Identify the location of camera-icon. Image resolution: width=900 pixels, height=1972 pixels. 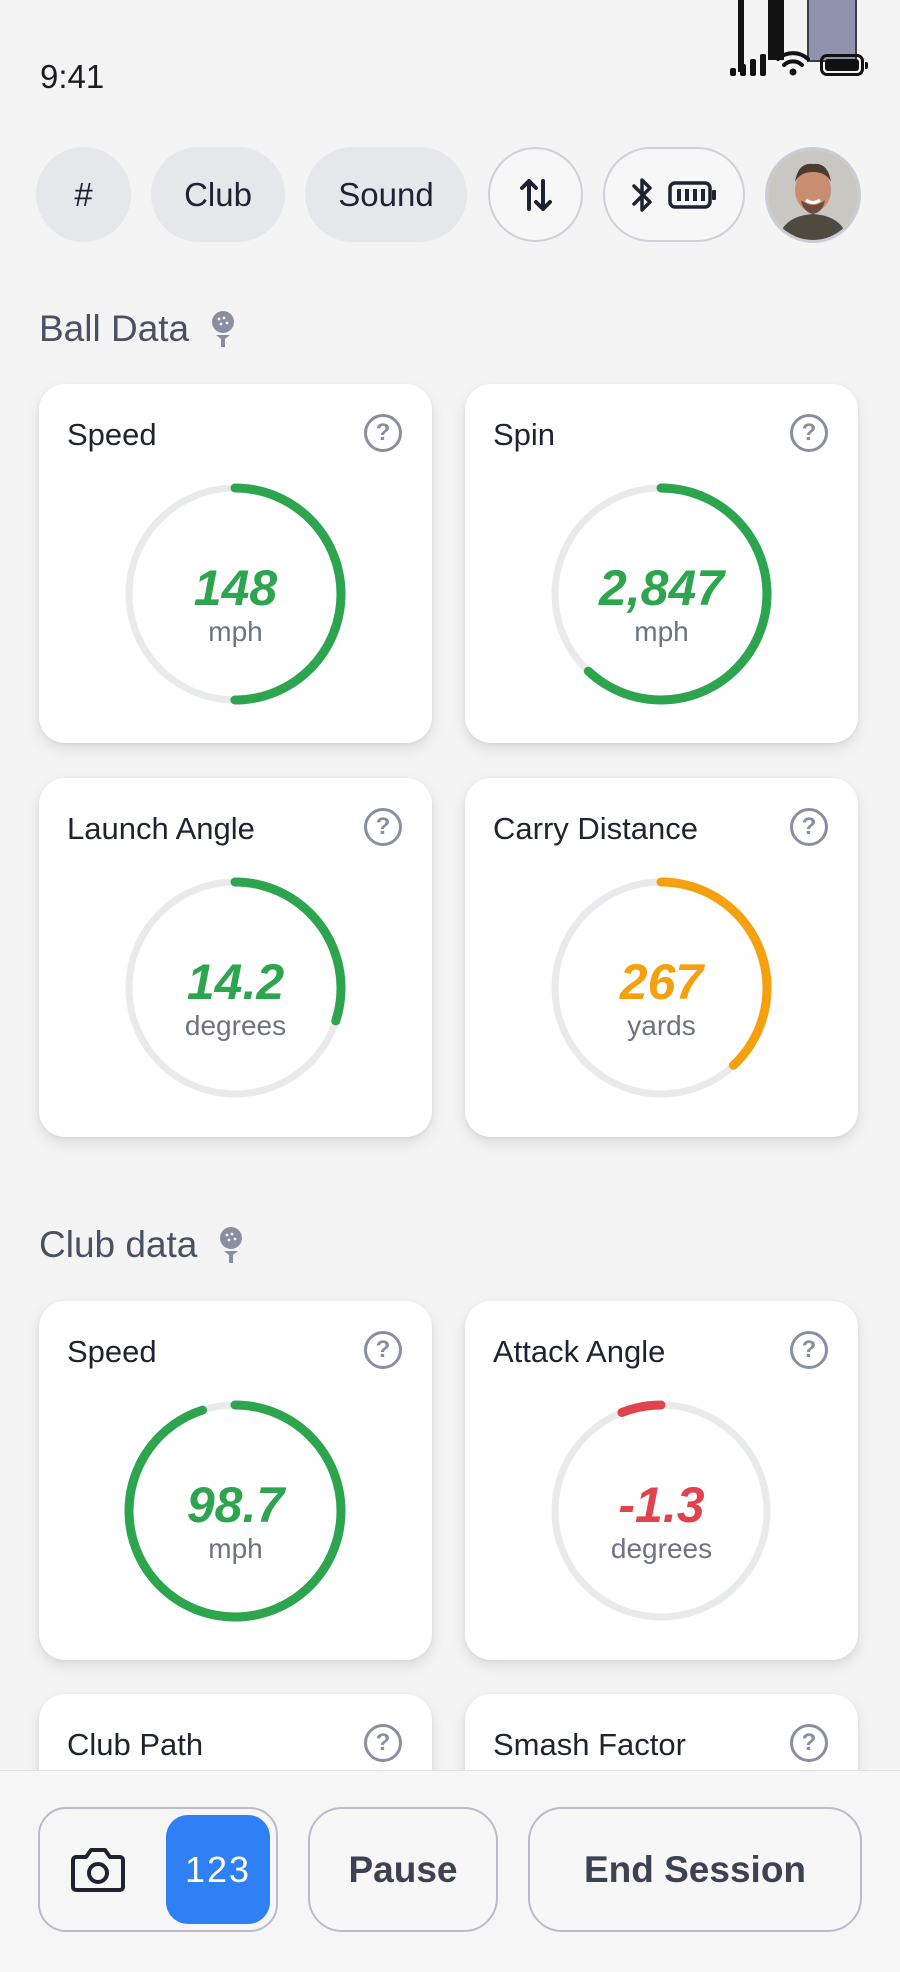
(98, 1869).